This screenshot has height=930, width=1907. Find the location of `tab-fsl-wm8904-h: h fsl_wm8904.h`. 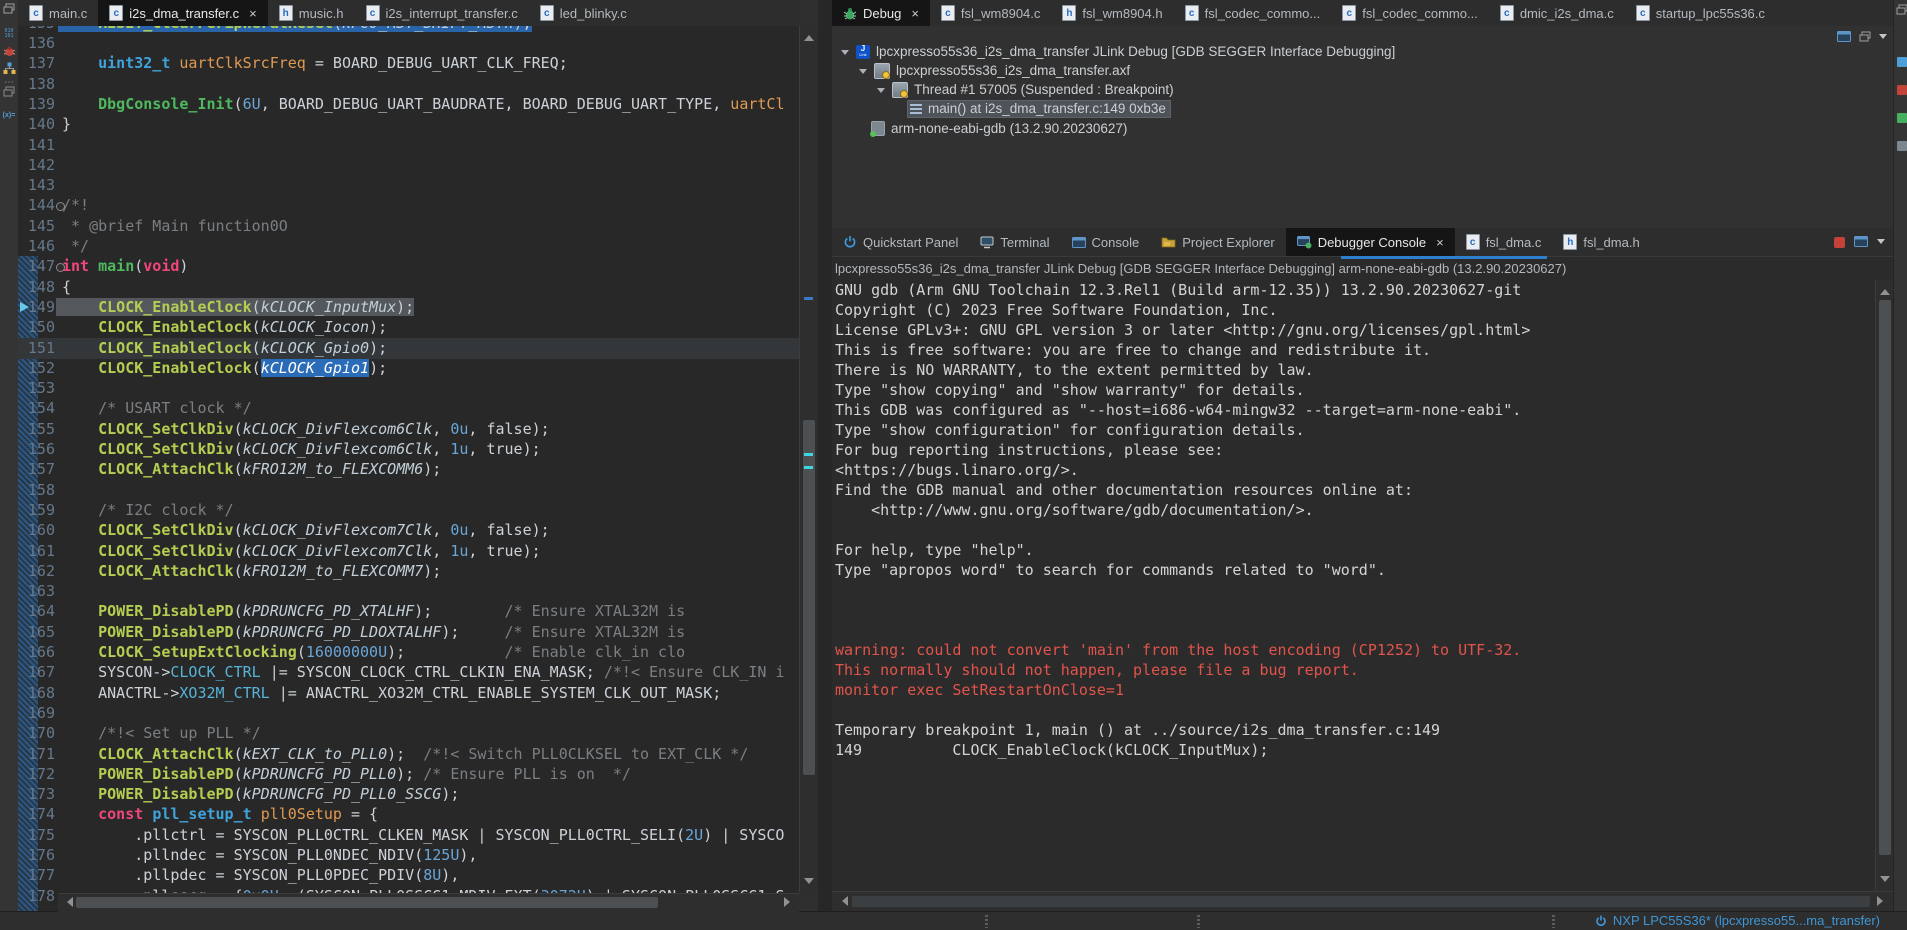

tab-fsl-wm8904-h: h fsl_wm8904.h is located at coordinates (1112, 13).